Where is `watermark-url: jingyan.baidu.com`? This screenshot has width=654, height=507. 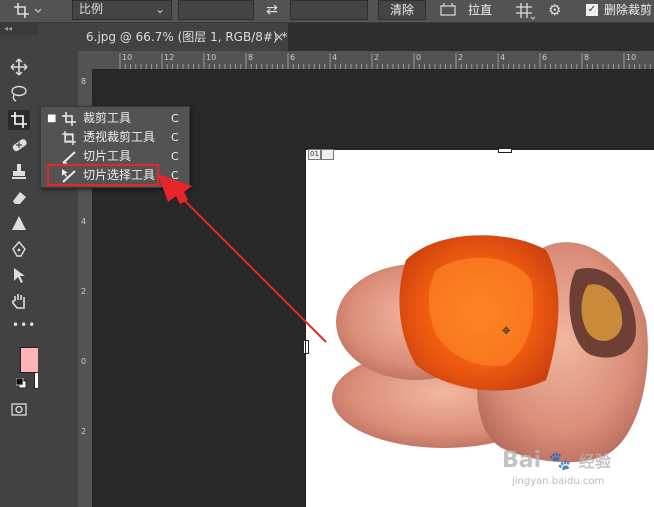
watermark-url: jingyan.baidu.com is located at coordinates (558, 481).